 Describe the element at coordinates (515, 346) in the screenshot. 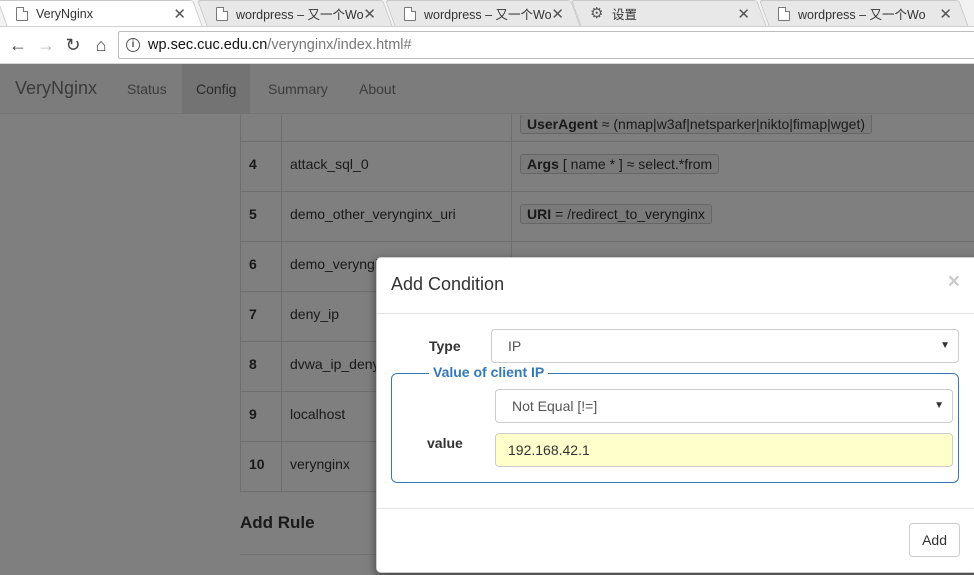

I see `type-select-value: IP` at that location.